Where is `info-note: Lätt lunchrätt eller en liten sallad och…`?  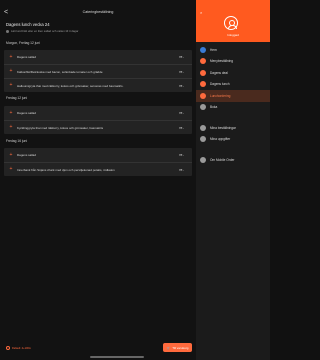 info-note: Lätt lunchrätt eller en liten sallad och… is located at coordinates (42, 31).